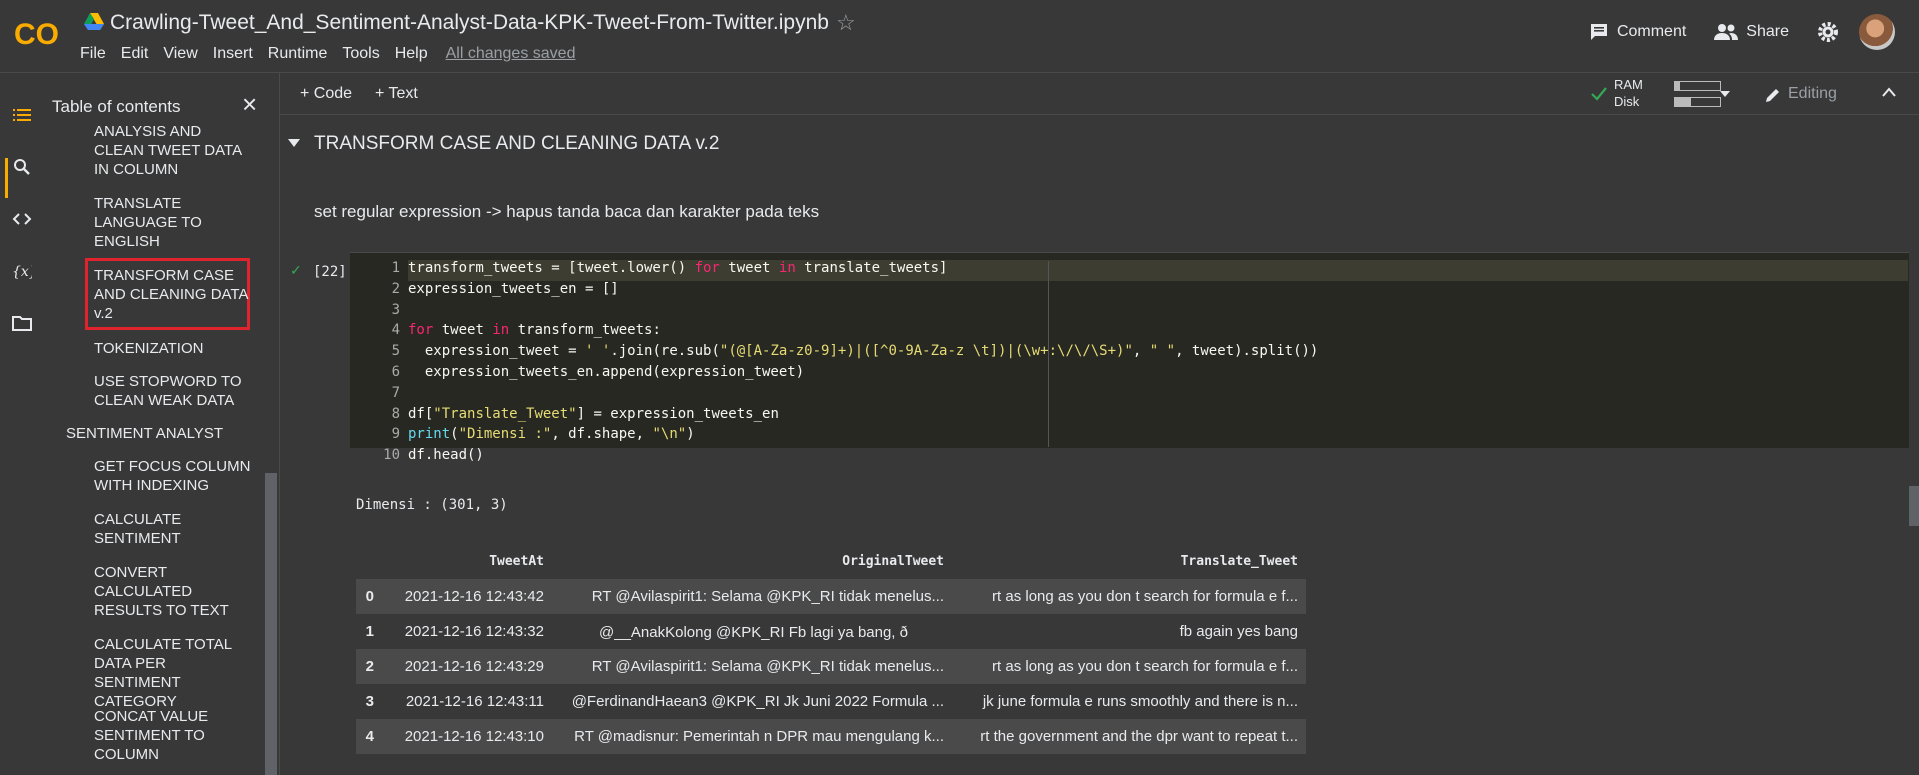  Describe the element at coordinates (22, 219) in the screenshot. I see `code-snippets-icon` at that location.